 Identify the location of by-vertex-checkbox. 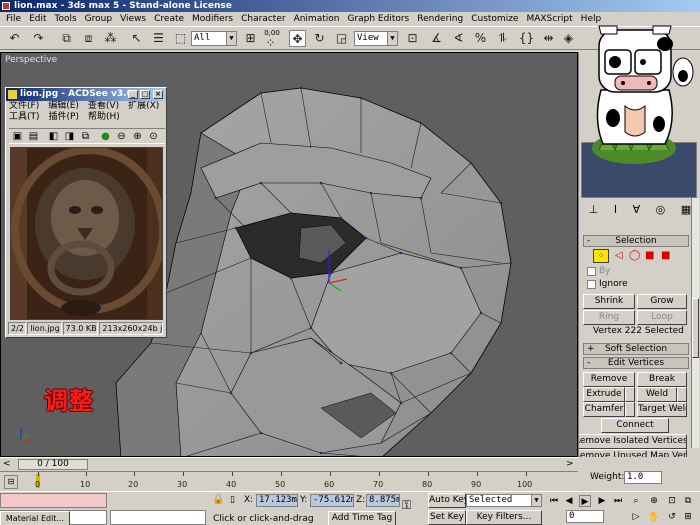
(591, 271).